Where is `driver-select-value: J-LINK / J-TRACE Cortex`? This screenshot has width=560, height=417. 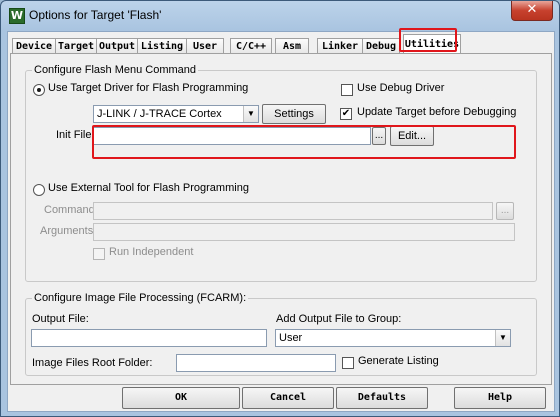 driver-select-value: J-LINK / J-TRACE Cortex is located at coordinates (159, 114).